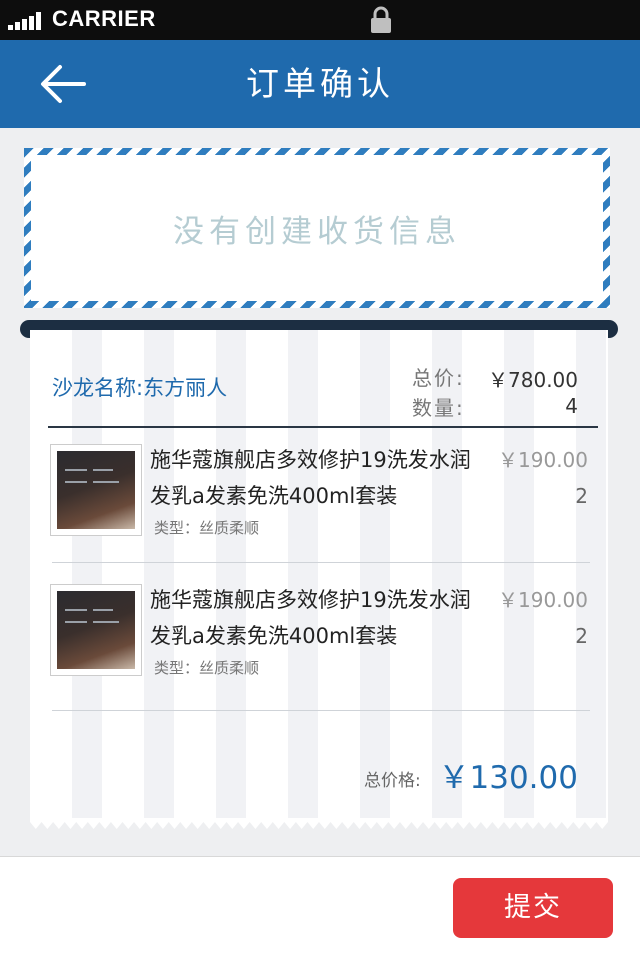 The image size is (640, 960). I want to click on quantity-label: 数量:, so click(438, 408).